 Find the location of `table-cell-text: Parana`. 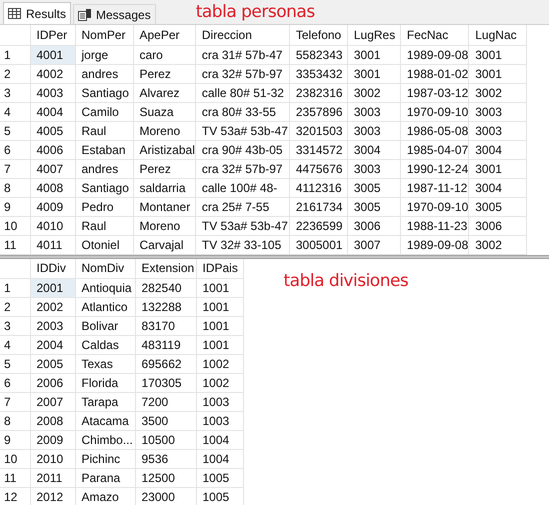

table-cell-text: Parana is located at coordinates (100, 478).